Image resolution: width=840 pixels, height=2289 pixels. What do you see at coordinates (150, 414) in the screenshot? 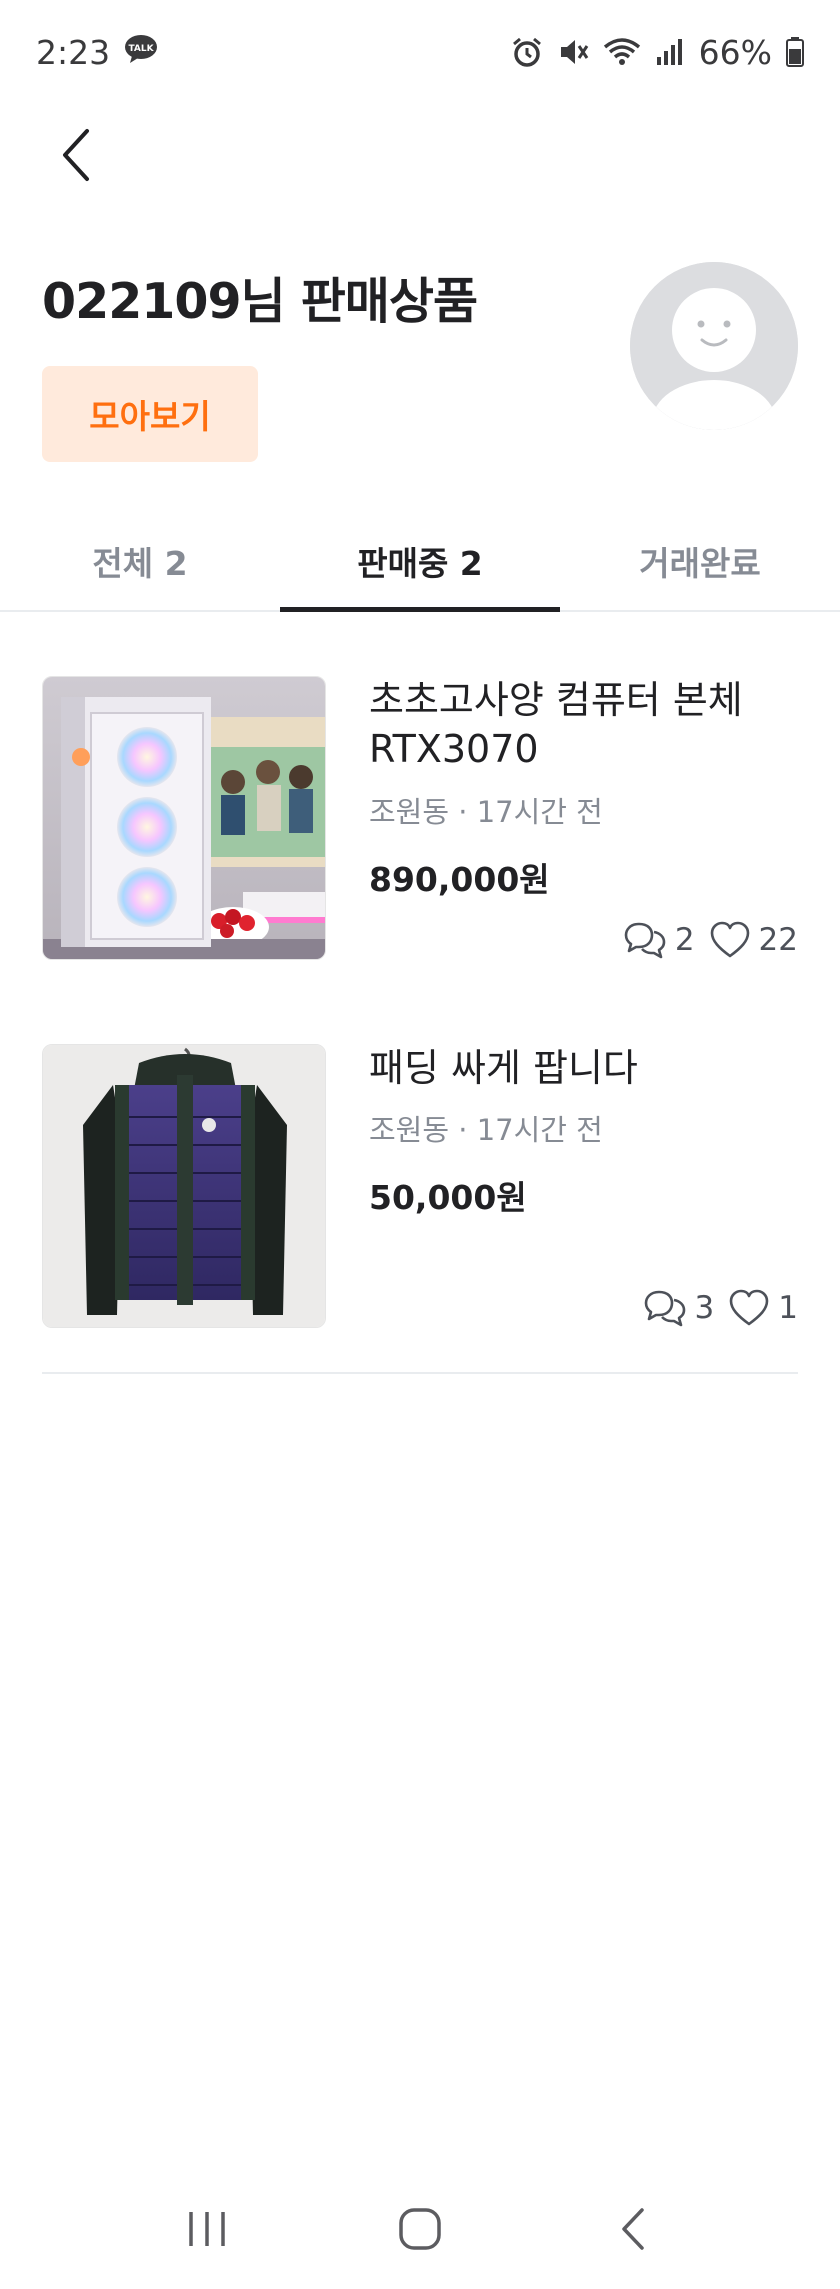
I see `collect-view-button: 모아보기` at bounding box center [150, 414].